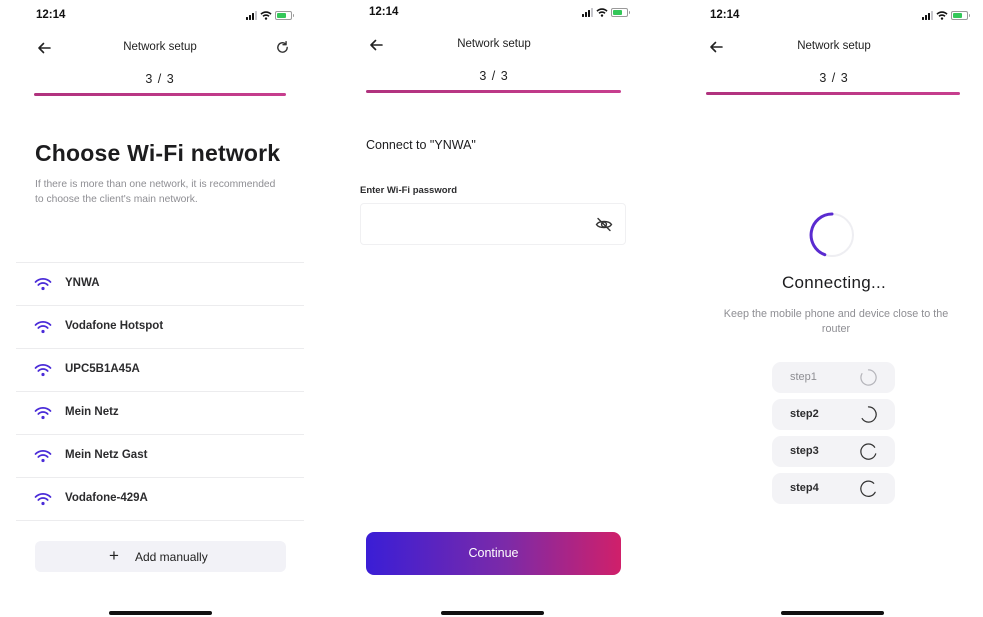  I want to click on add-manually-button: + Add manually, so click(160, 556).